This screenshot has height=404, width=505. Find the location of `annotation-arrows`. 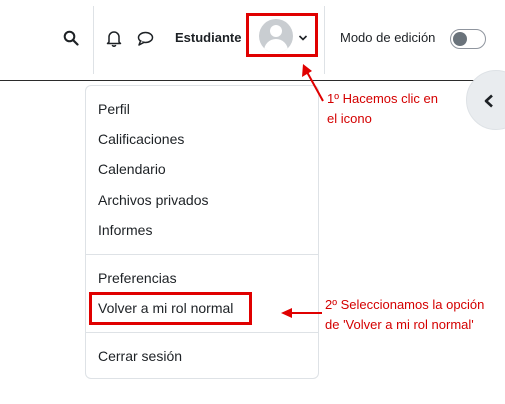

annotation-arrows is located at coordinates (302, 191).